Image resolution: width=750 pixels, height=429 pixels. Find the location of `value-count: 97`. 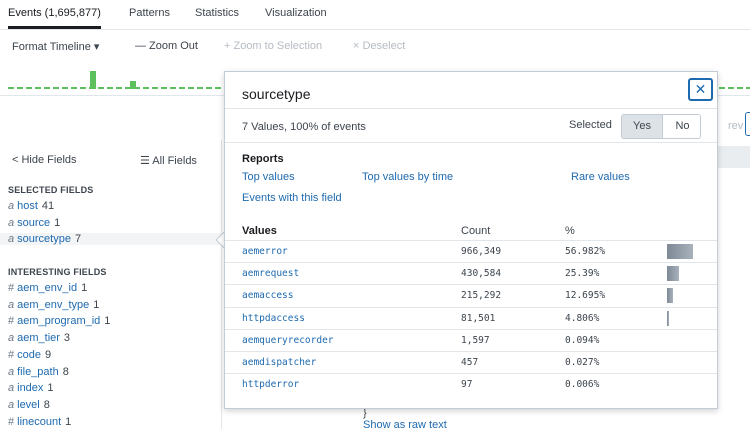

value-count: 97 is located at coordinates (467, 385).